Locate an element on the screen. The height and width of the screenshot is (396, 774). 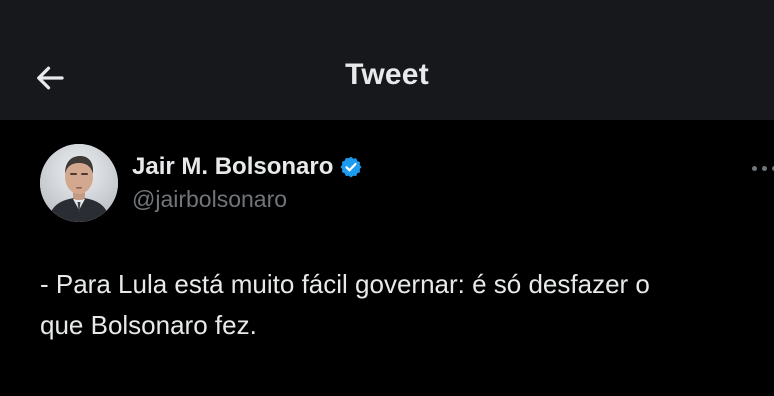
author-handle: @jairbolsonaro is located at coordinates (209, 199).